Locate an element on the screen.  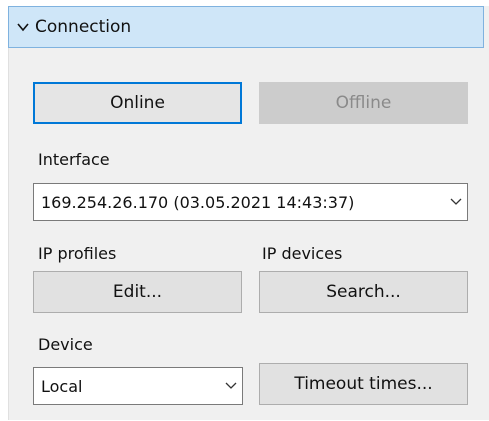
device-select: Local is located at coordinates (138, 386).